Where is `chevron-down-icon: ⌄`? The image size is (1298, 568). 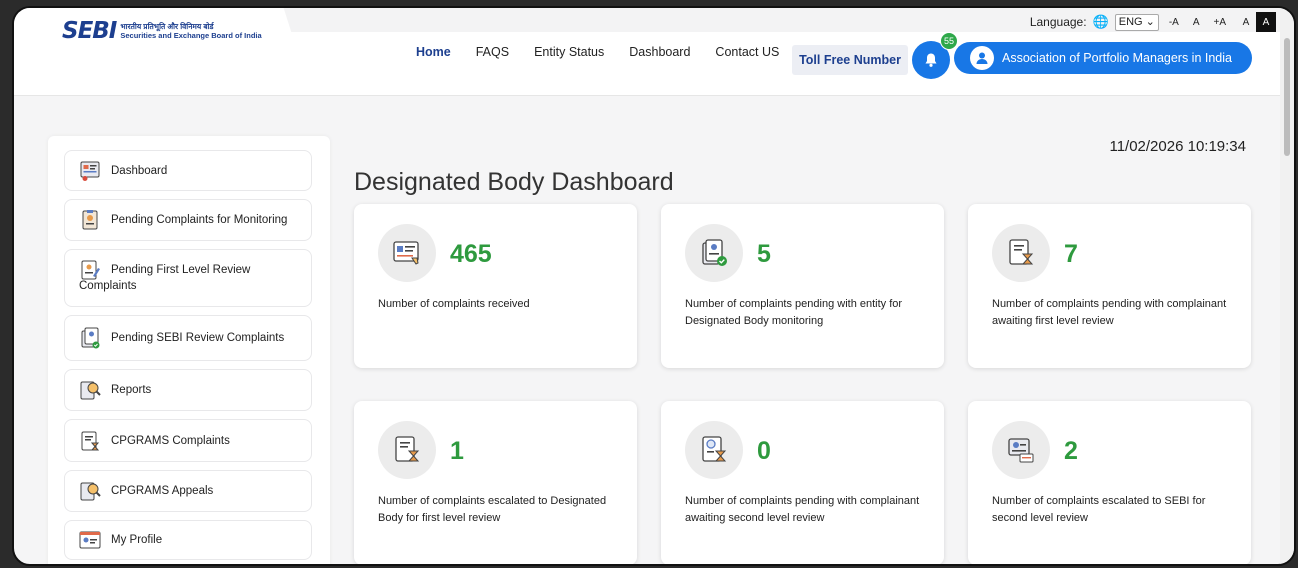
chevron-down-icon: ⌄ is located at coordinates (1150, 21).